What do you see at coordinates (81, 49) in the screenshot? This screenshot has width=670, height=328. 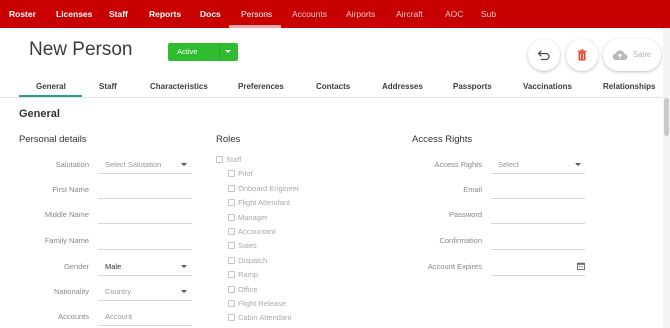 I see `page-title: New Person` at bounding box center [81, 49].